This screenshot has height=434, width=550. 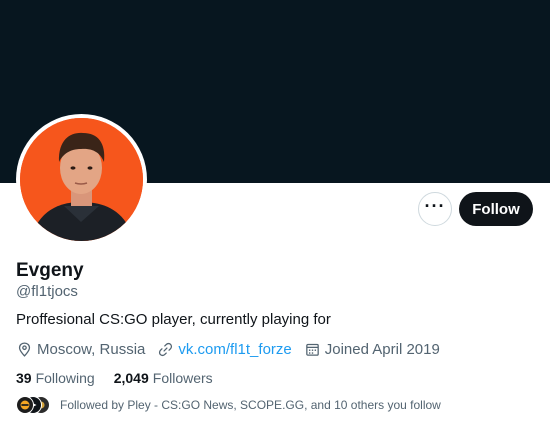 I want to click on following-label: Following, so click(x=65, y=378).